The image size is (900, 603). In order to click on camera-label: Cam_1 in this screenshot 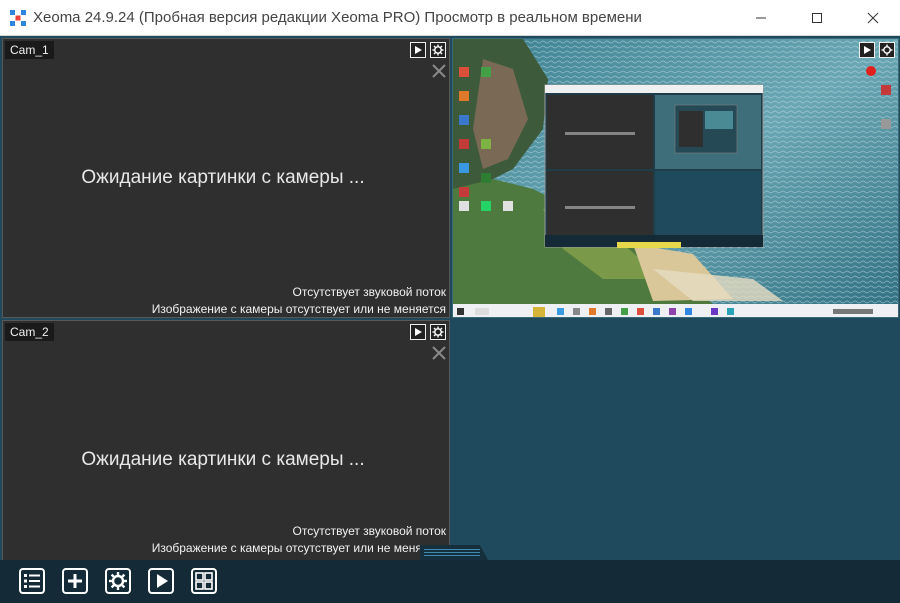, I will do `click(29, 50)`.